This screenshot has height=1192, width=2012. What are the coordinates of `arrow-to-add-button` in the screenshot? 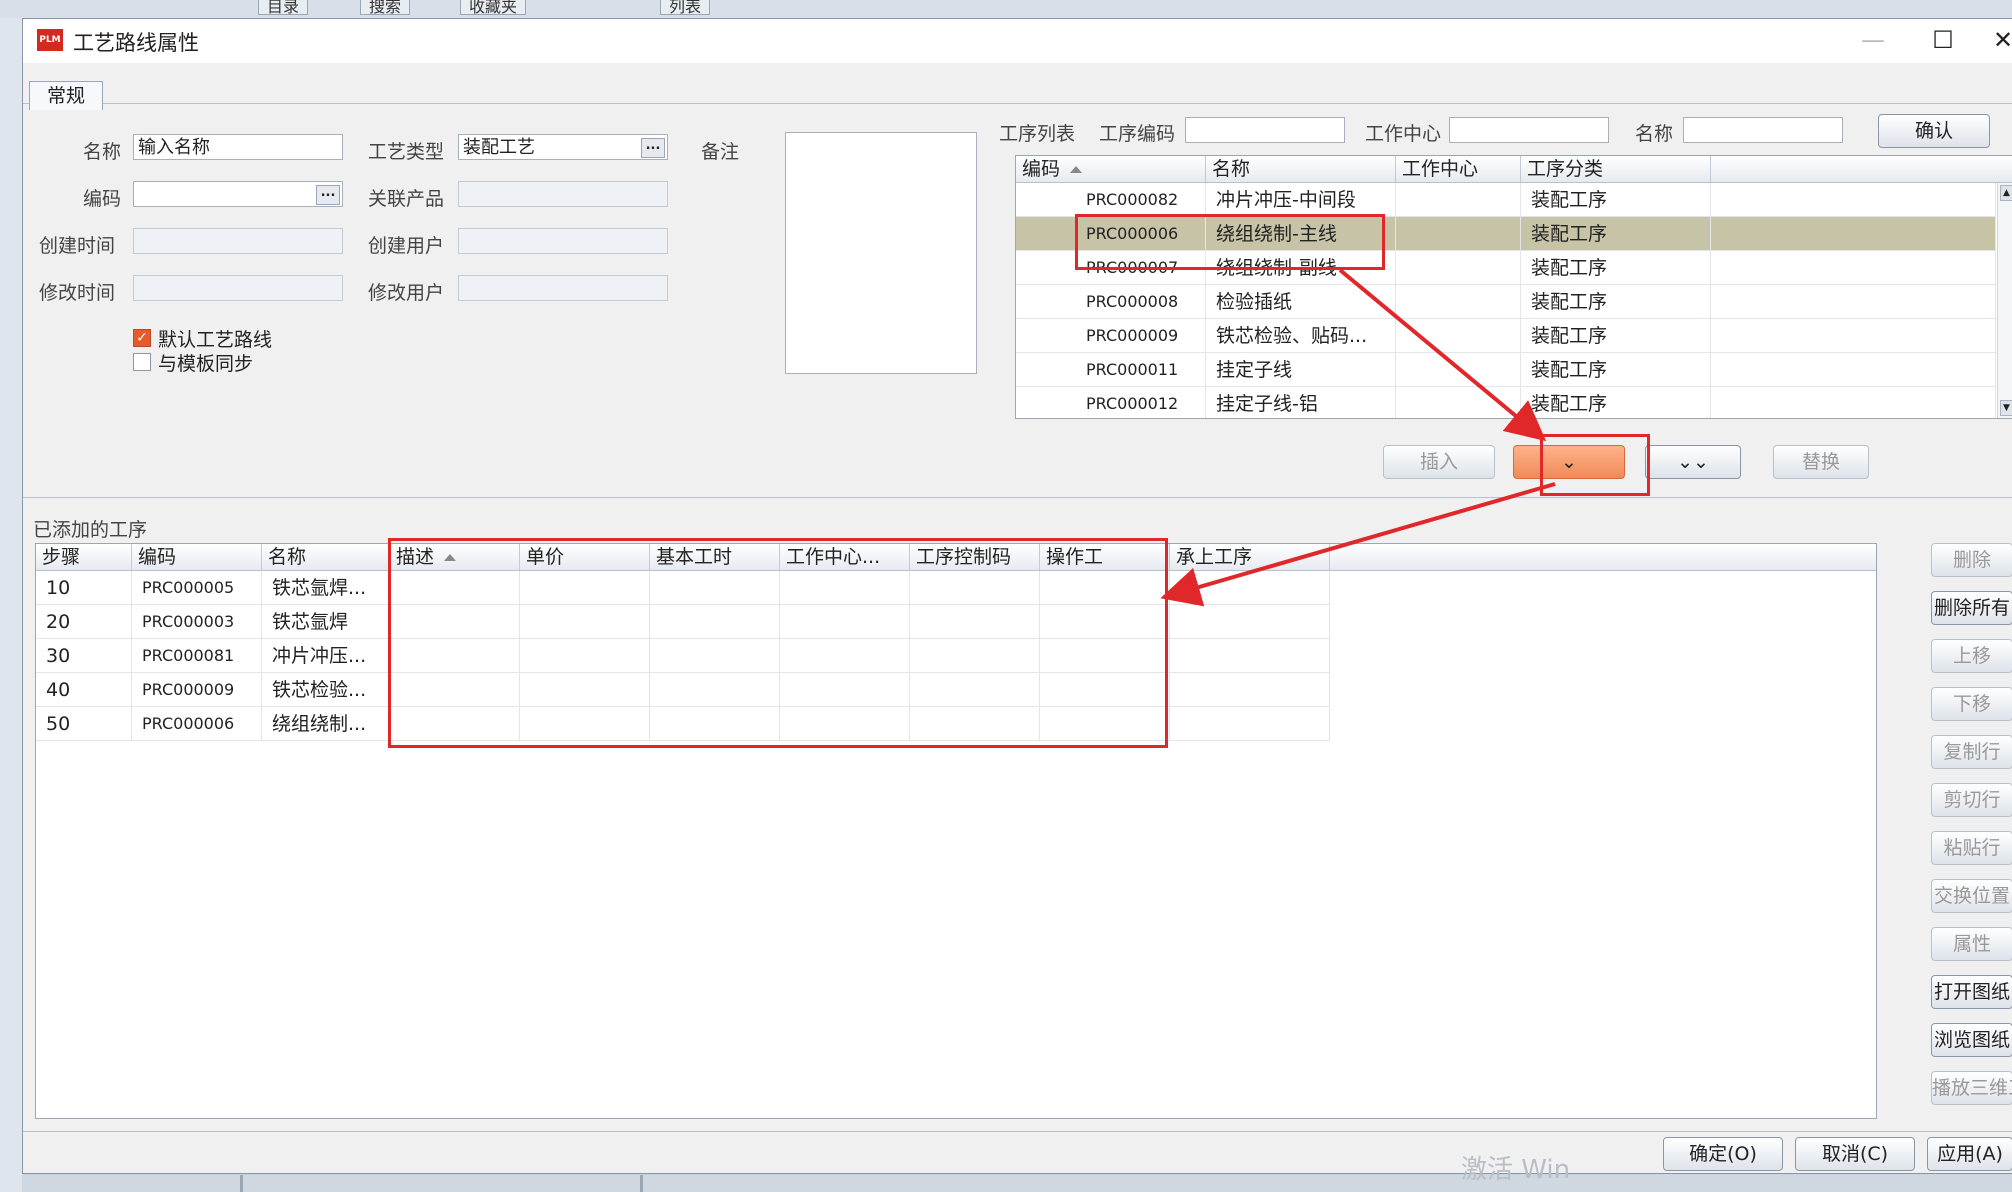 It's located at (1442, 355).